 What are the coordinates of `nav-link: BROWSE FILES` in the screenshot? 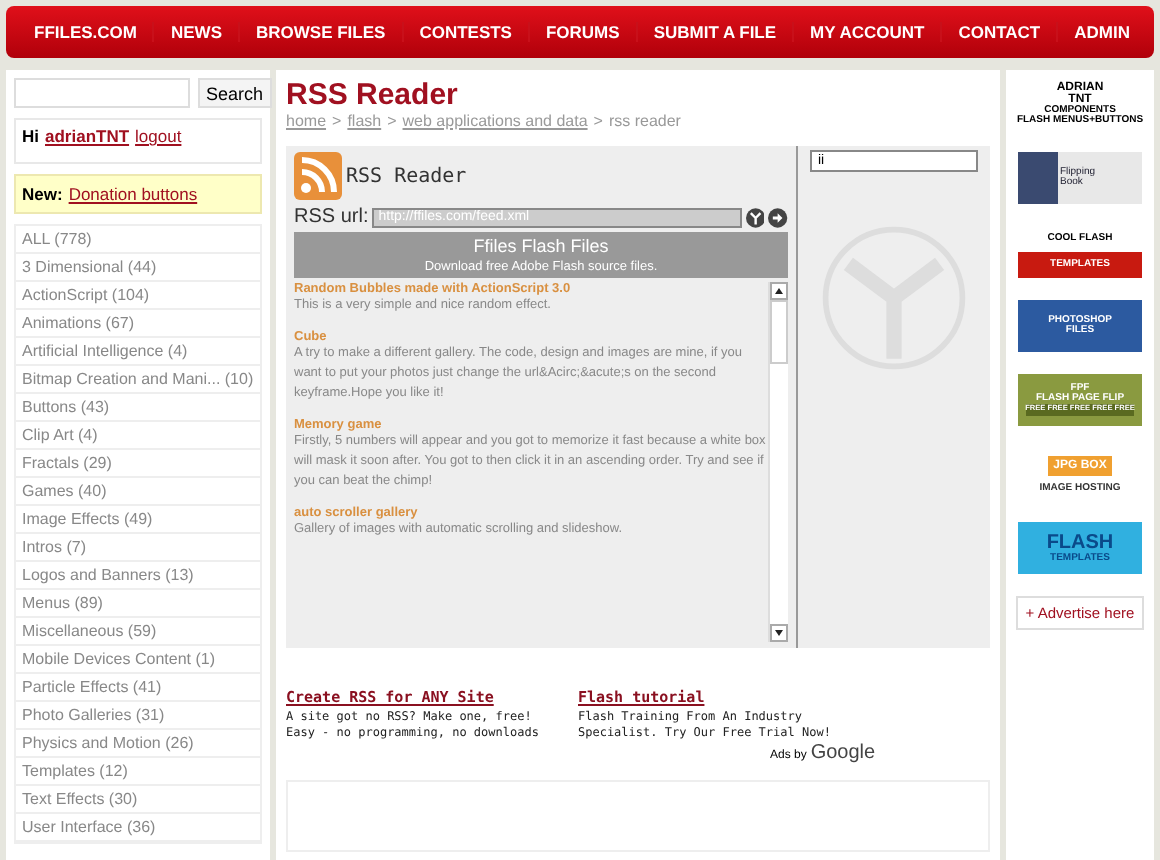 It's located at (321, 32).